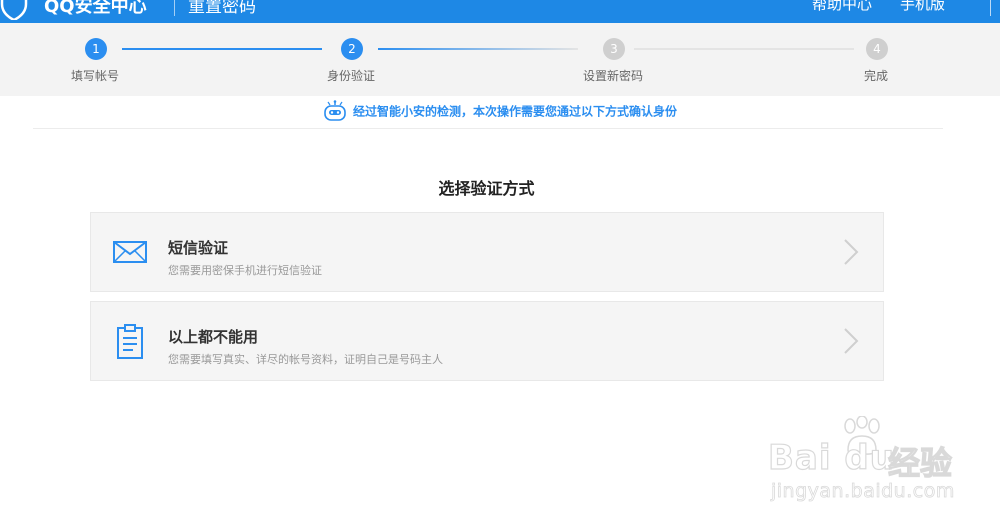 Image resolution: width=1000 pixels, height=521 pixels. I want to click on step-3-circle: 3, so click(614, 49).